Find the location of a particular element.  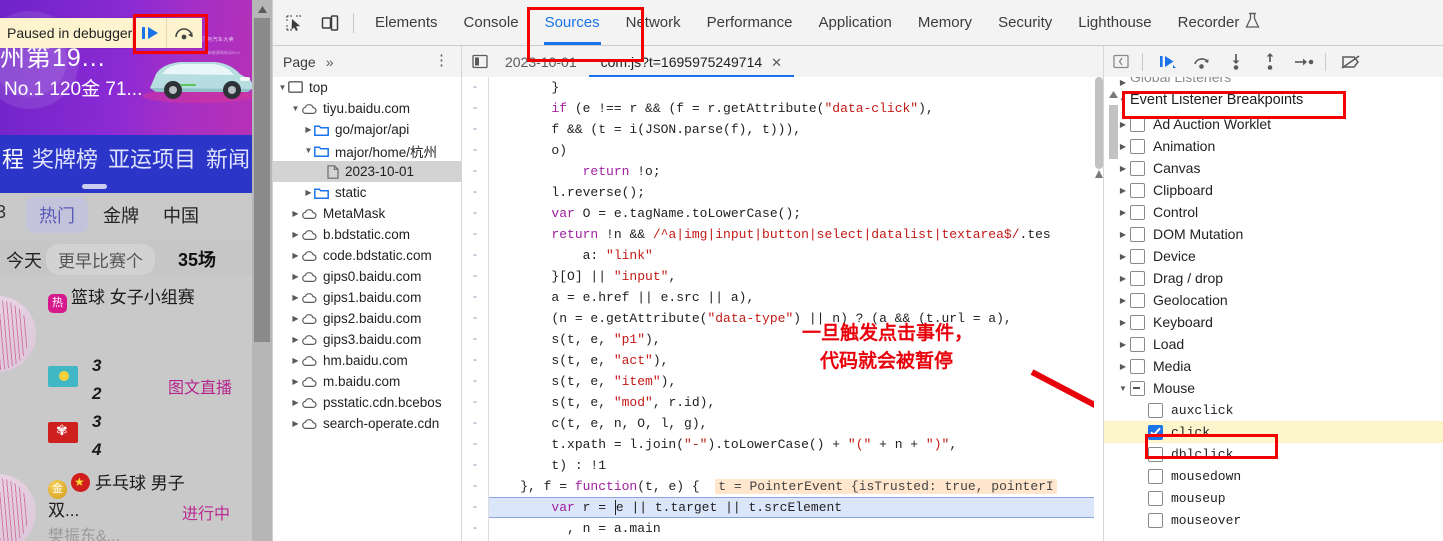

editor-tab-comjs: com.js?t=1695975249714 ✕ is located at coordinates (691, 62).